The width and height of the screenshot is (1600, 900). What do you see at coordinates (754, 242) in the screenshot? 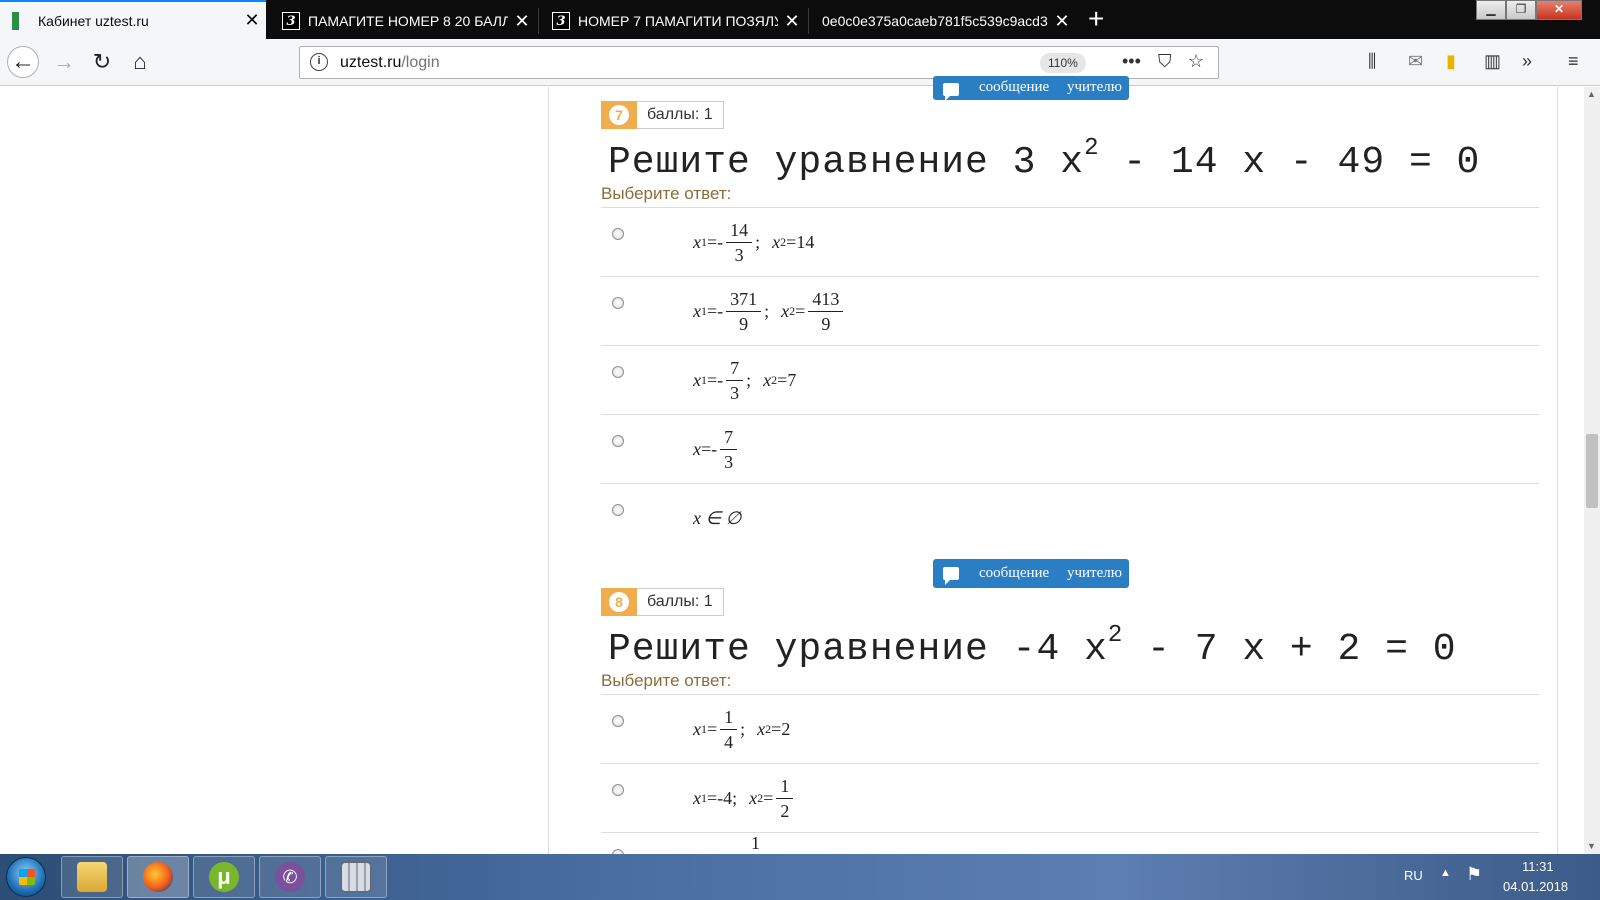
I see `answer-math: x 1 = - 14 3; x 2 = 14` at bounding box center [754, 242].